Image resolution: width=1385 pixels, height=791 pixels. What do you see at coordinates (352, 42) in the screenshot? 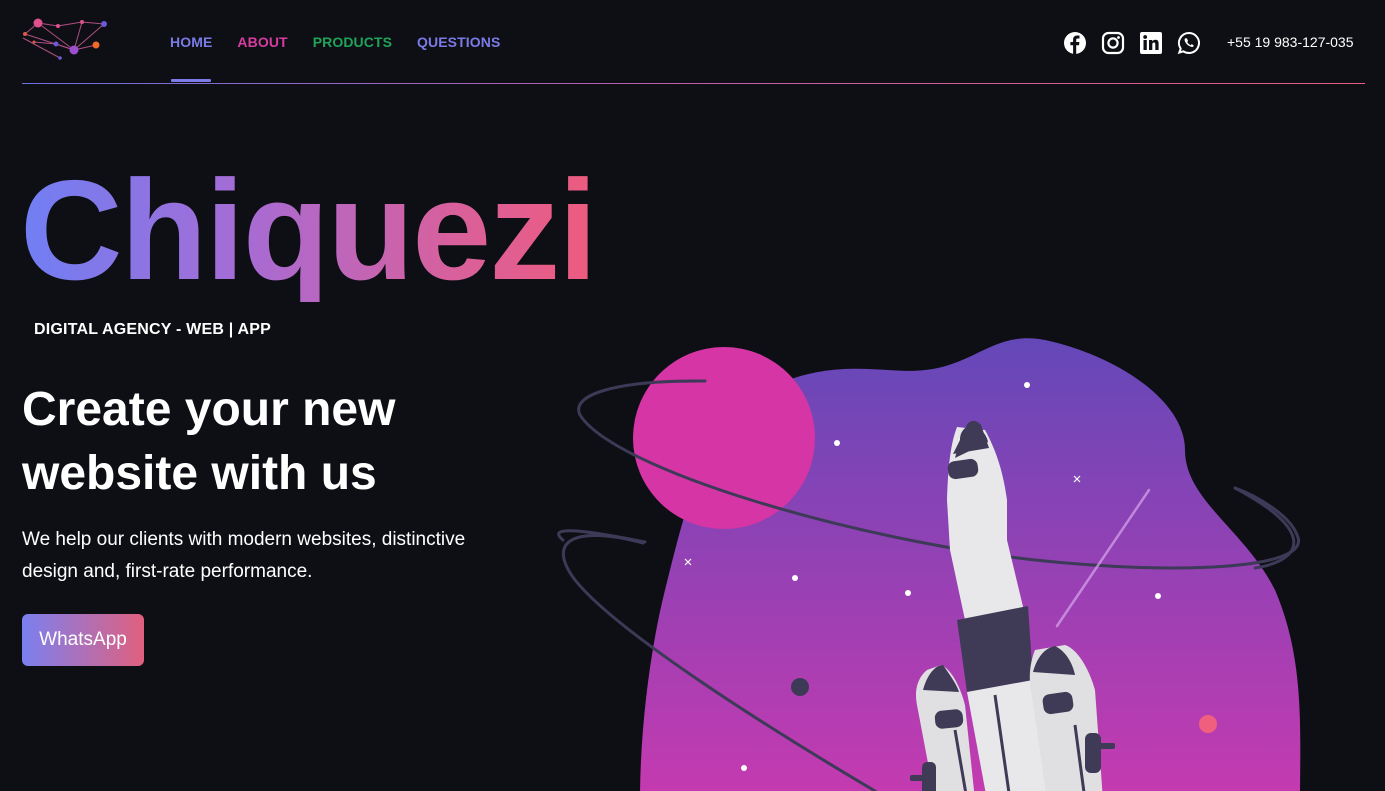
I see `nav-products: PRODUCTS` at bounding box center [352, 42].